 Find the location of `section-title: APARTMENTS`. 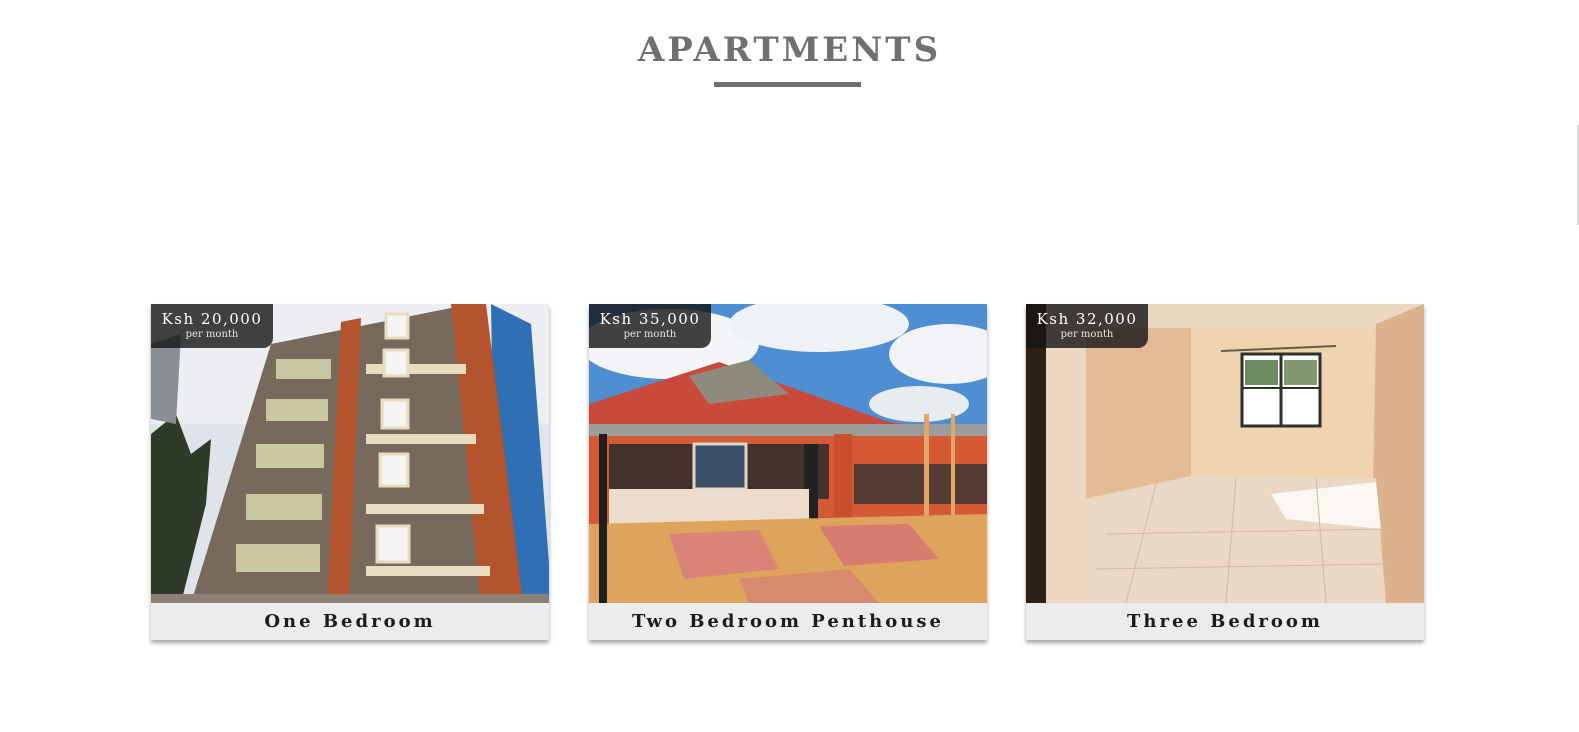

section-title: APARTMENTS is located at coordinates (789, 50).